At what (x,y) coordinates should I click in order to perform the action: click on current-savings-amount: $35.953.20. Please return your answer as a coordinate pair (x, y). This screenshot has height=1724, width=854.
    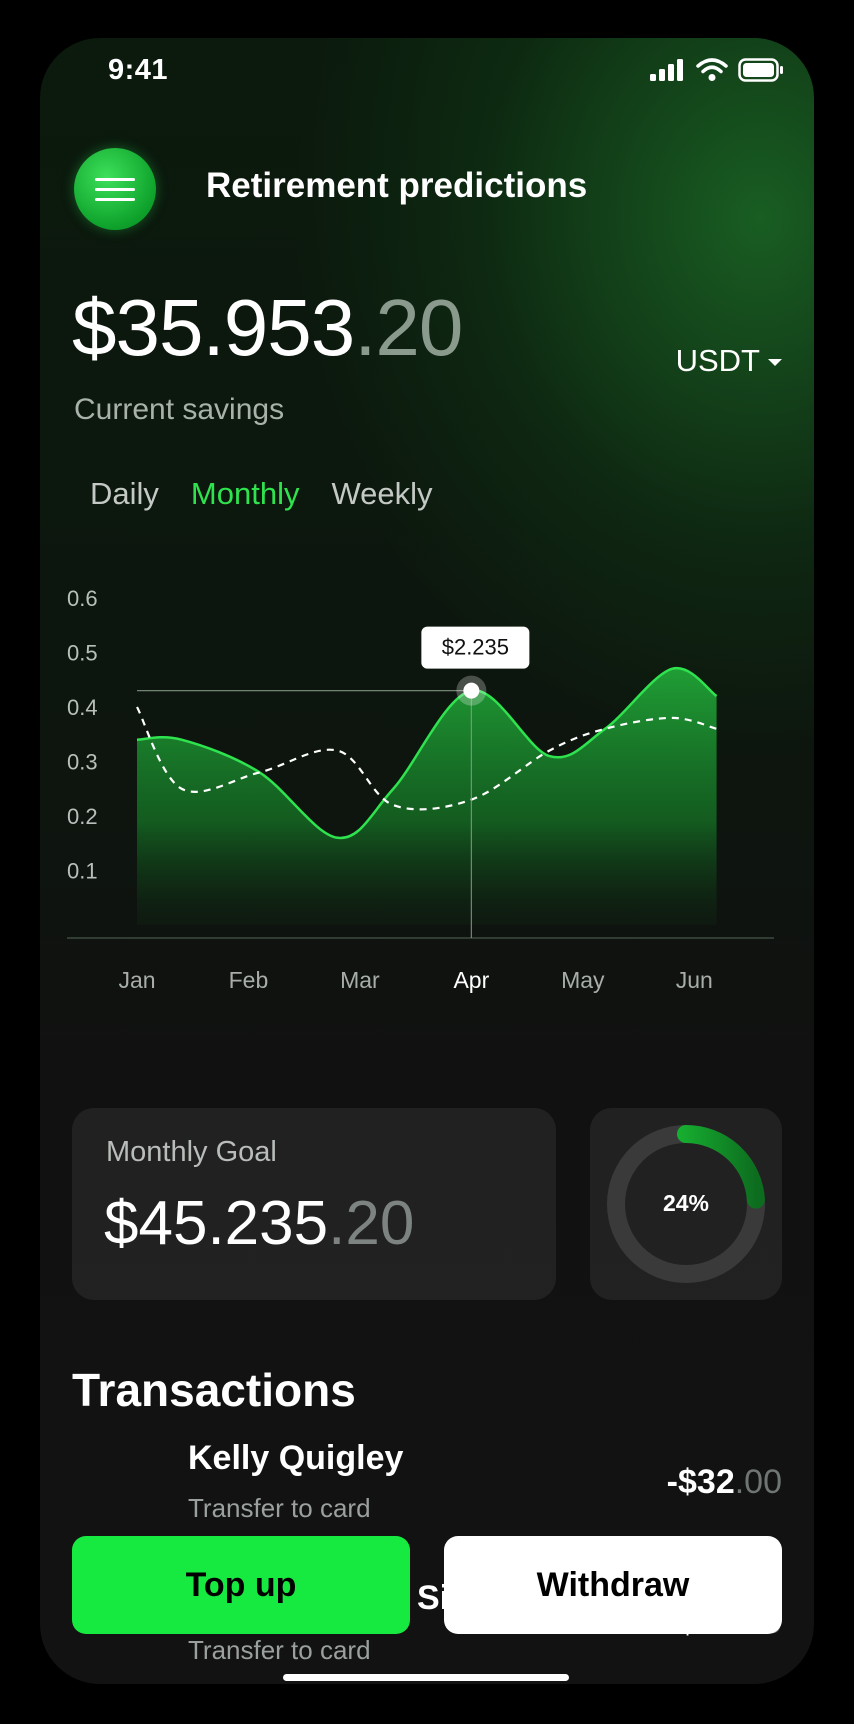
    Looking at the image, I should click on (267, 328).